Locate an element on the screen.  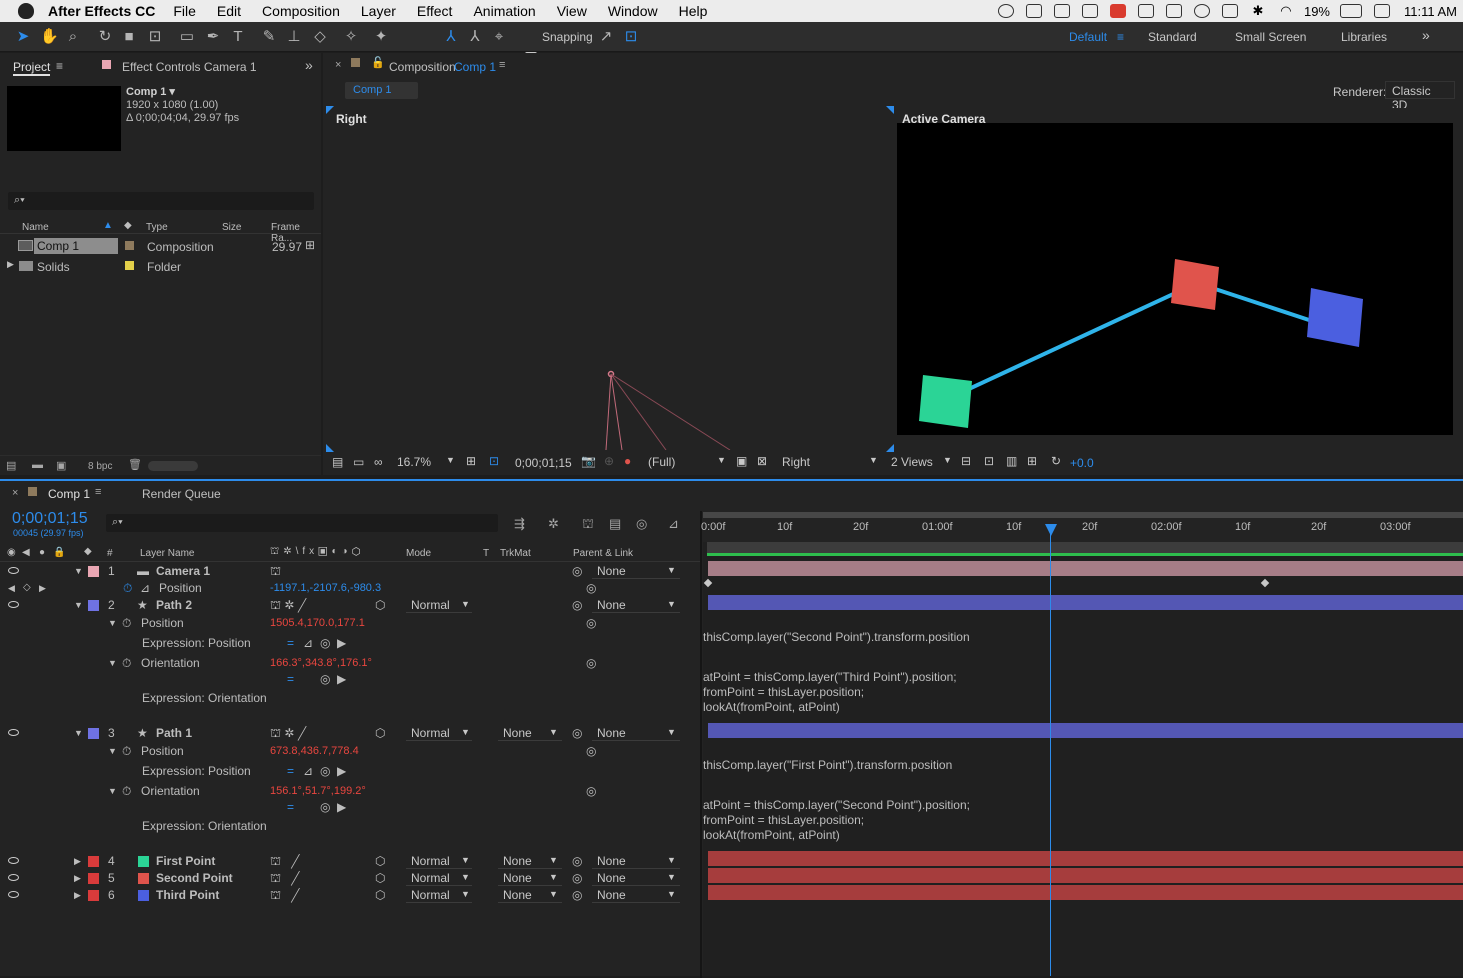
motion-blur-icon: ◎ is located at coordinates (641, 524).